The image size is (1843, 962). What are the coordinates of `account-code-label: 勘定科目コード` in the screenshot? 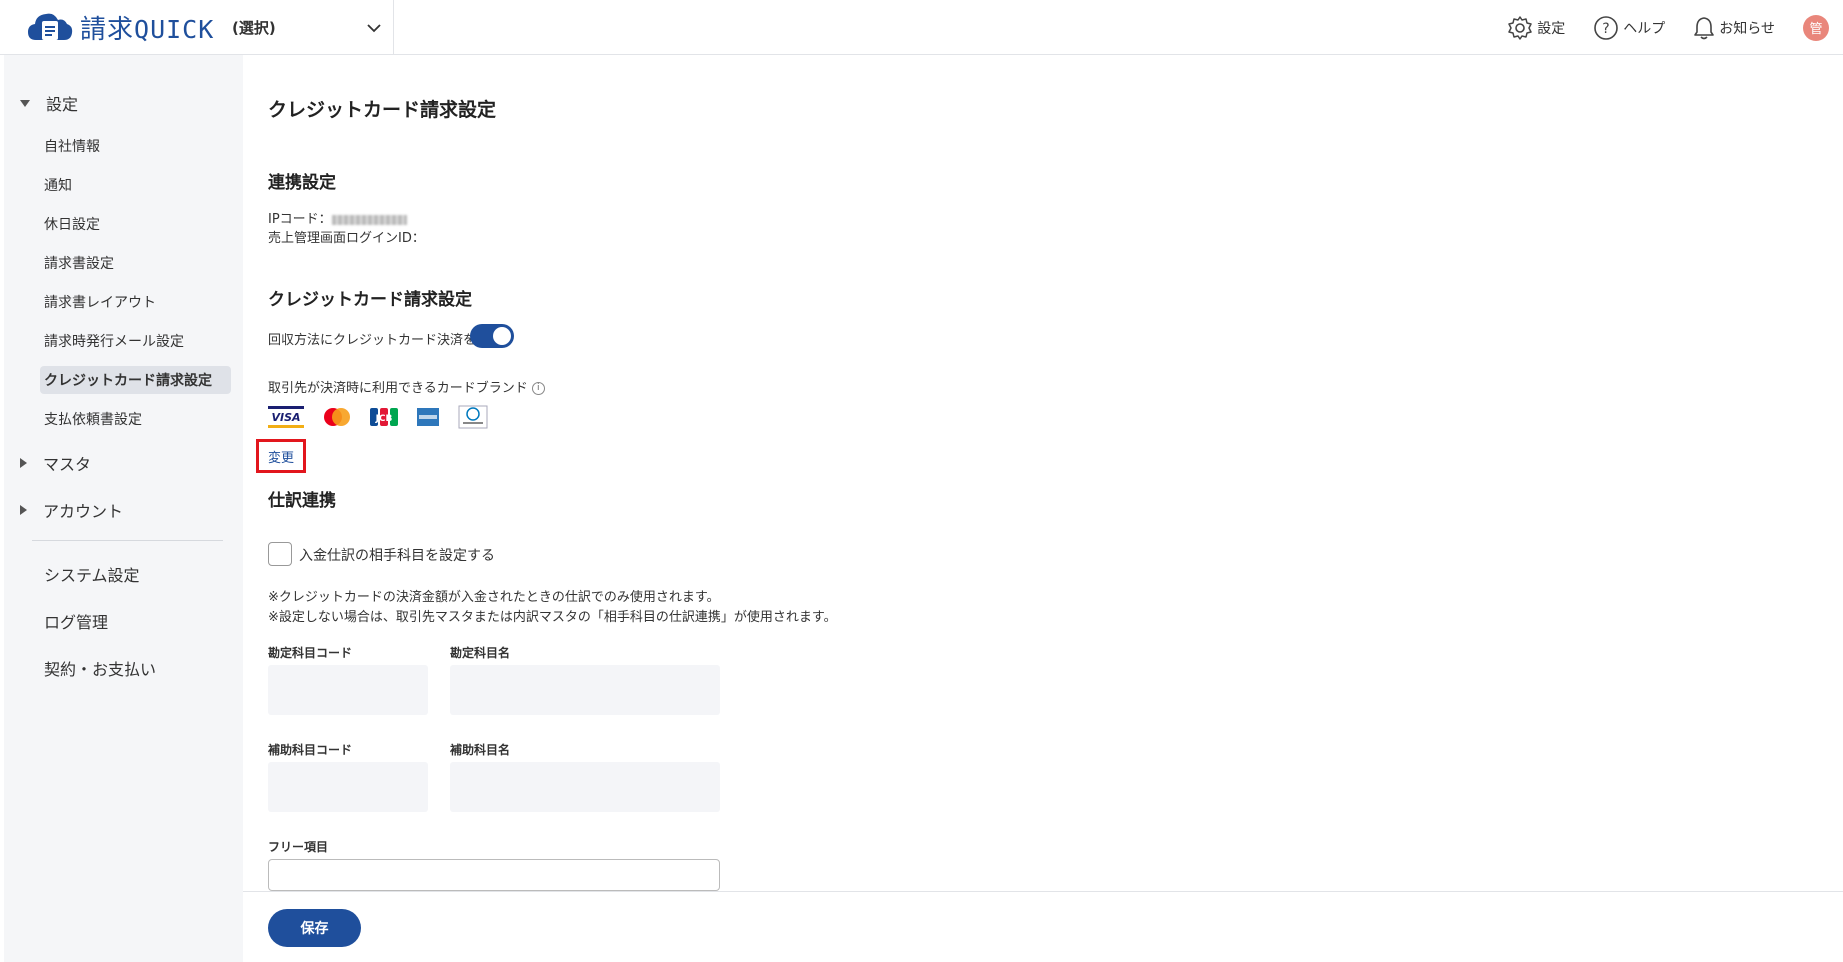 It's located at (310, 653).